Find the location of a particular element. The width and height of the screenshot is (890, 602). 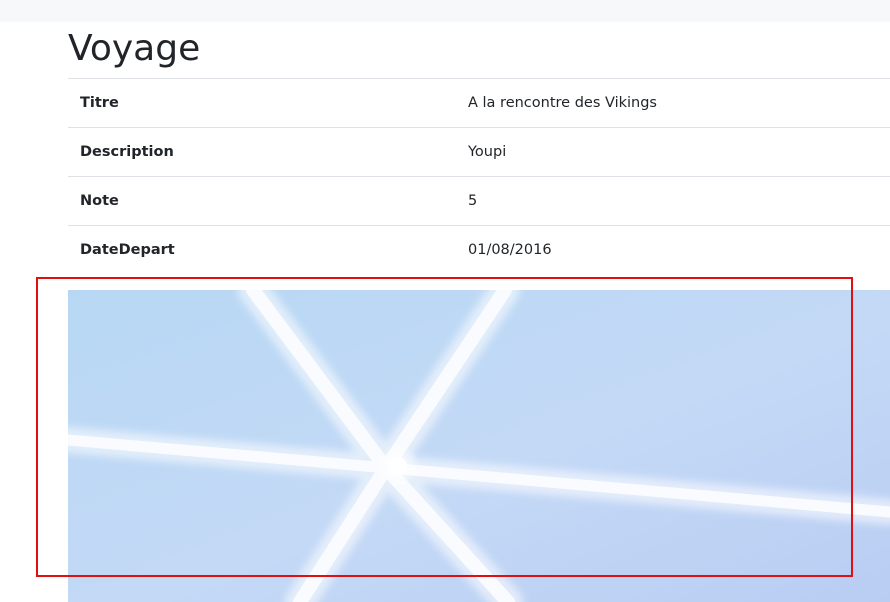

row-value-datedepart: 01/08/2016 is located at coordinates (510, 250).